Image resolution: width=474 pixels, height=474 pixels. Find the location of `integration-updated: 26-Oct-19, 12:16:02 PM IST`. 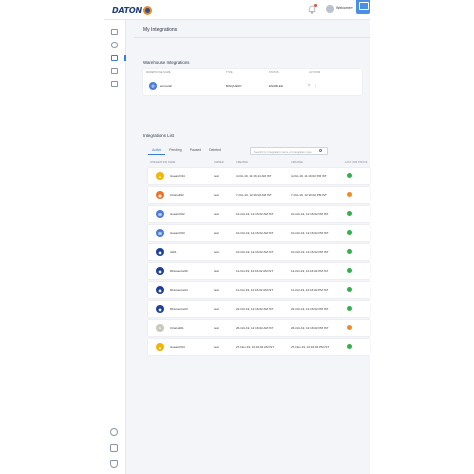

integration-updated: 26-Oct-19, 12:16:02 PM IST is located at coordinates (310, 328).